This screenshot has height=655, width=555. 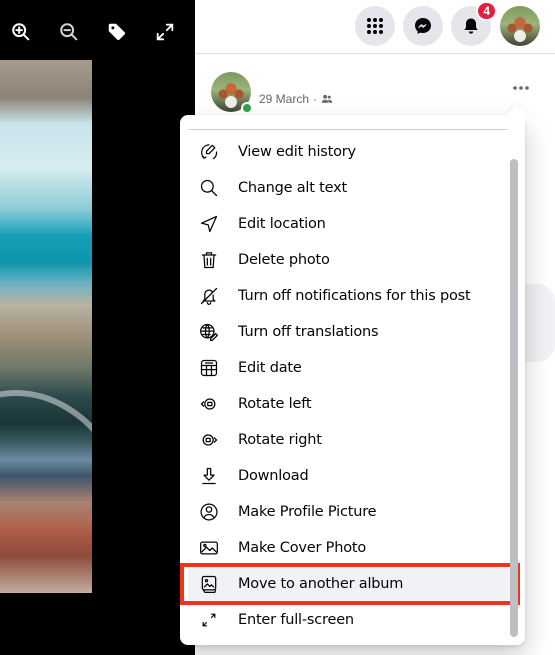 I want to click on zoom-in-icon, so click(x=21, y=32).